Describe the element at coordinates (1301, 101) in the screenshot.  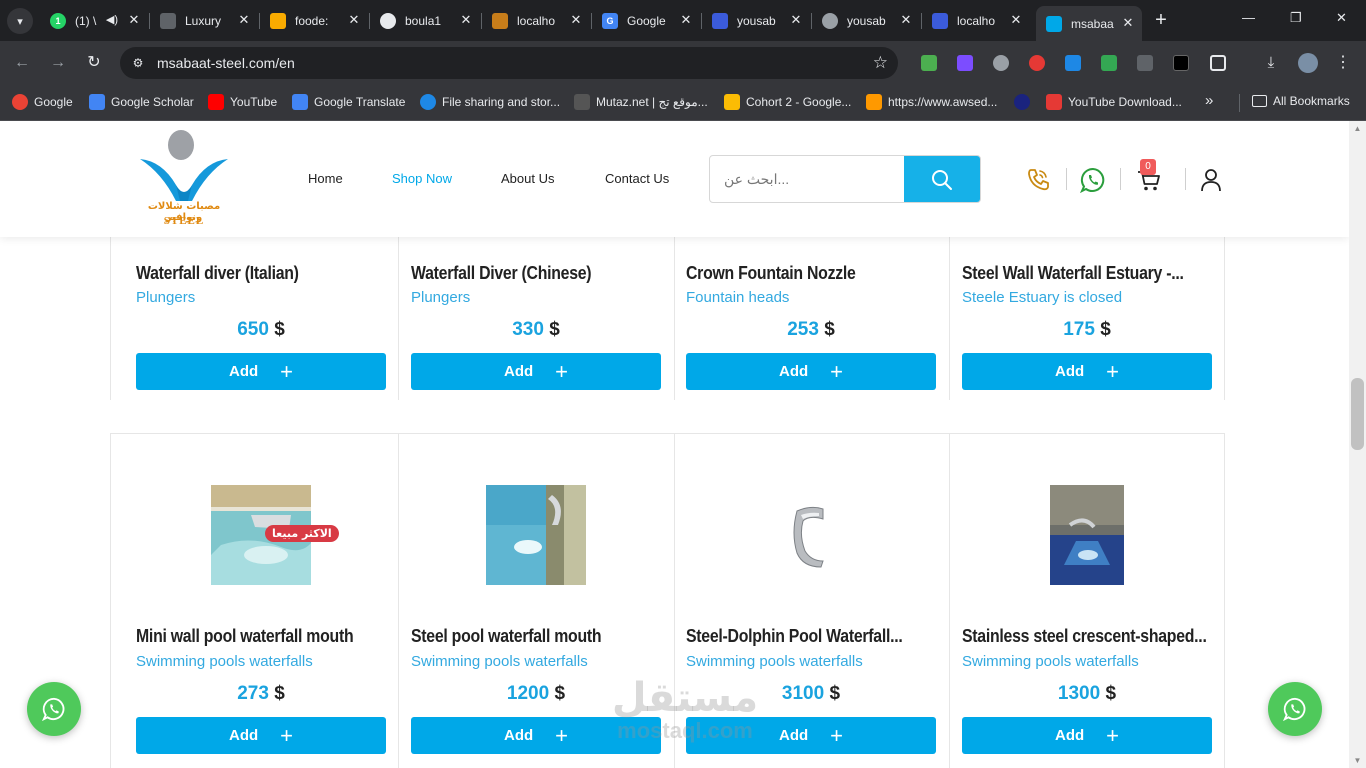
I see `all-bookmarks-button: All Bookmarks` at that location.